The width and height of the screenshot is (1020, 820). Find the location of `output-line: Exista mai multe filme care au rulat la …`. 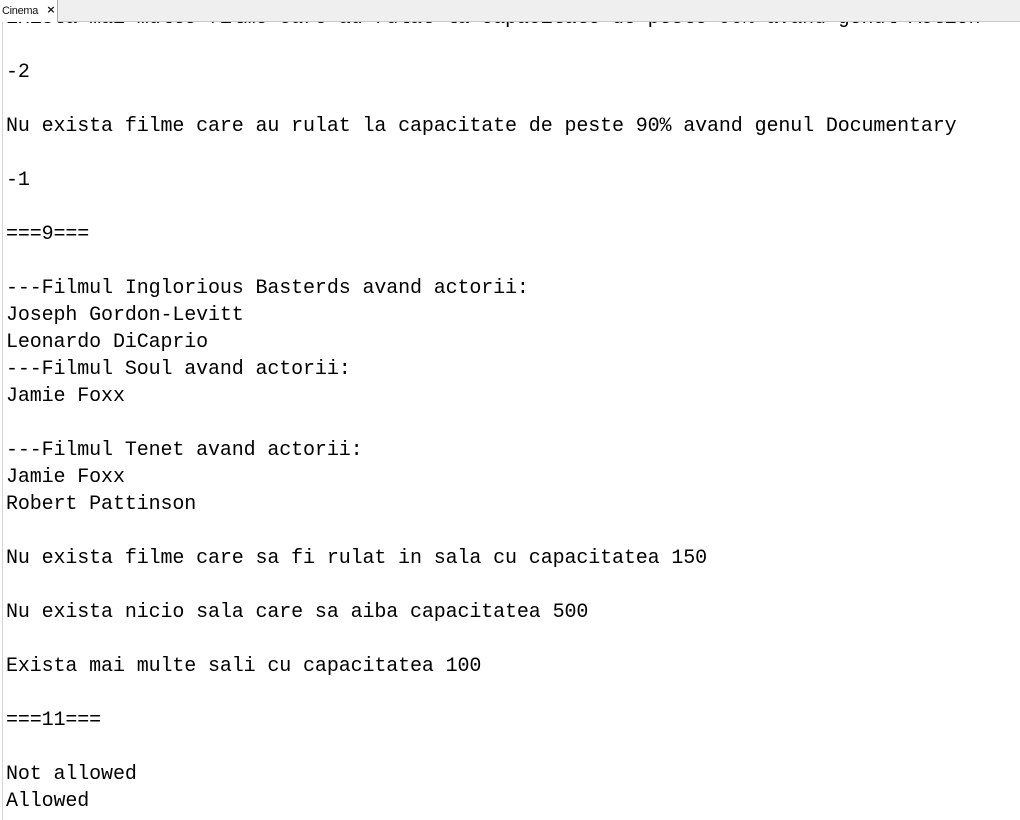

output-line: Exista mai multe filme care au rulat la … is located at coordinates (493, 27).